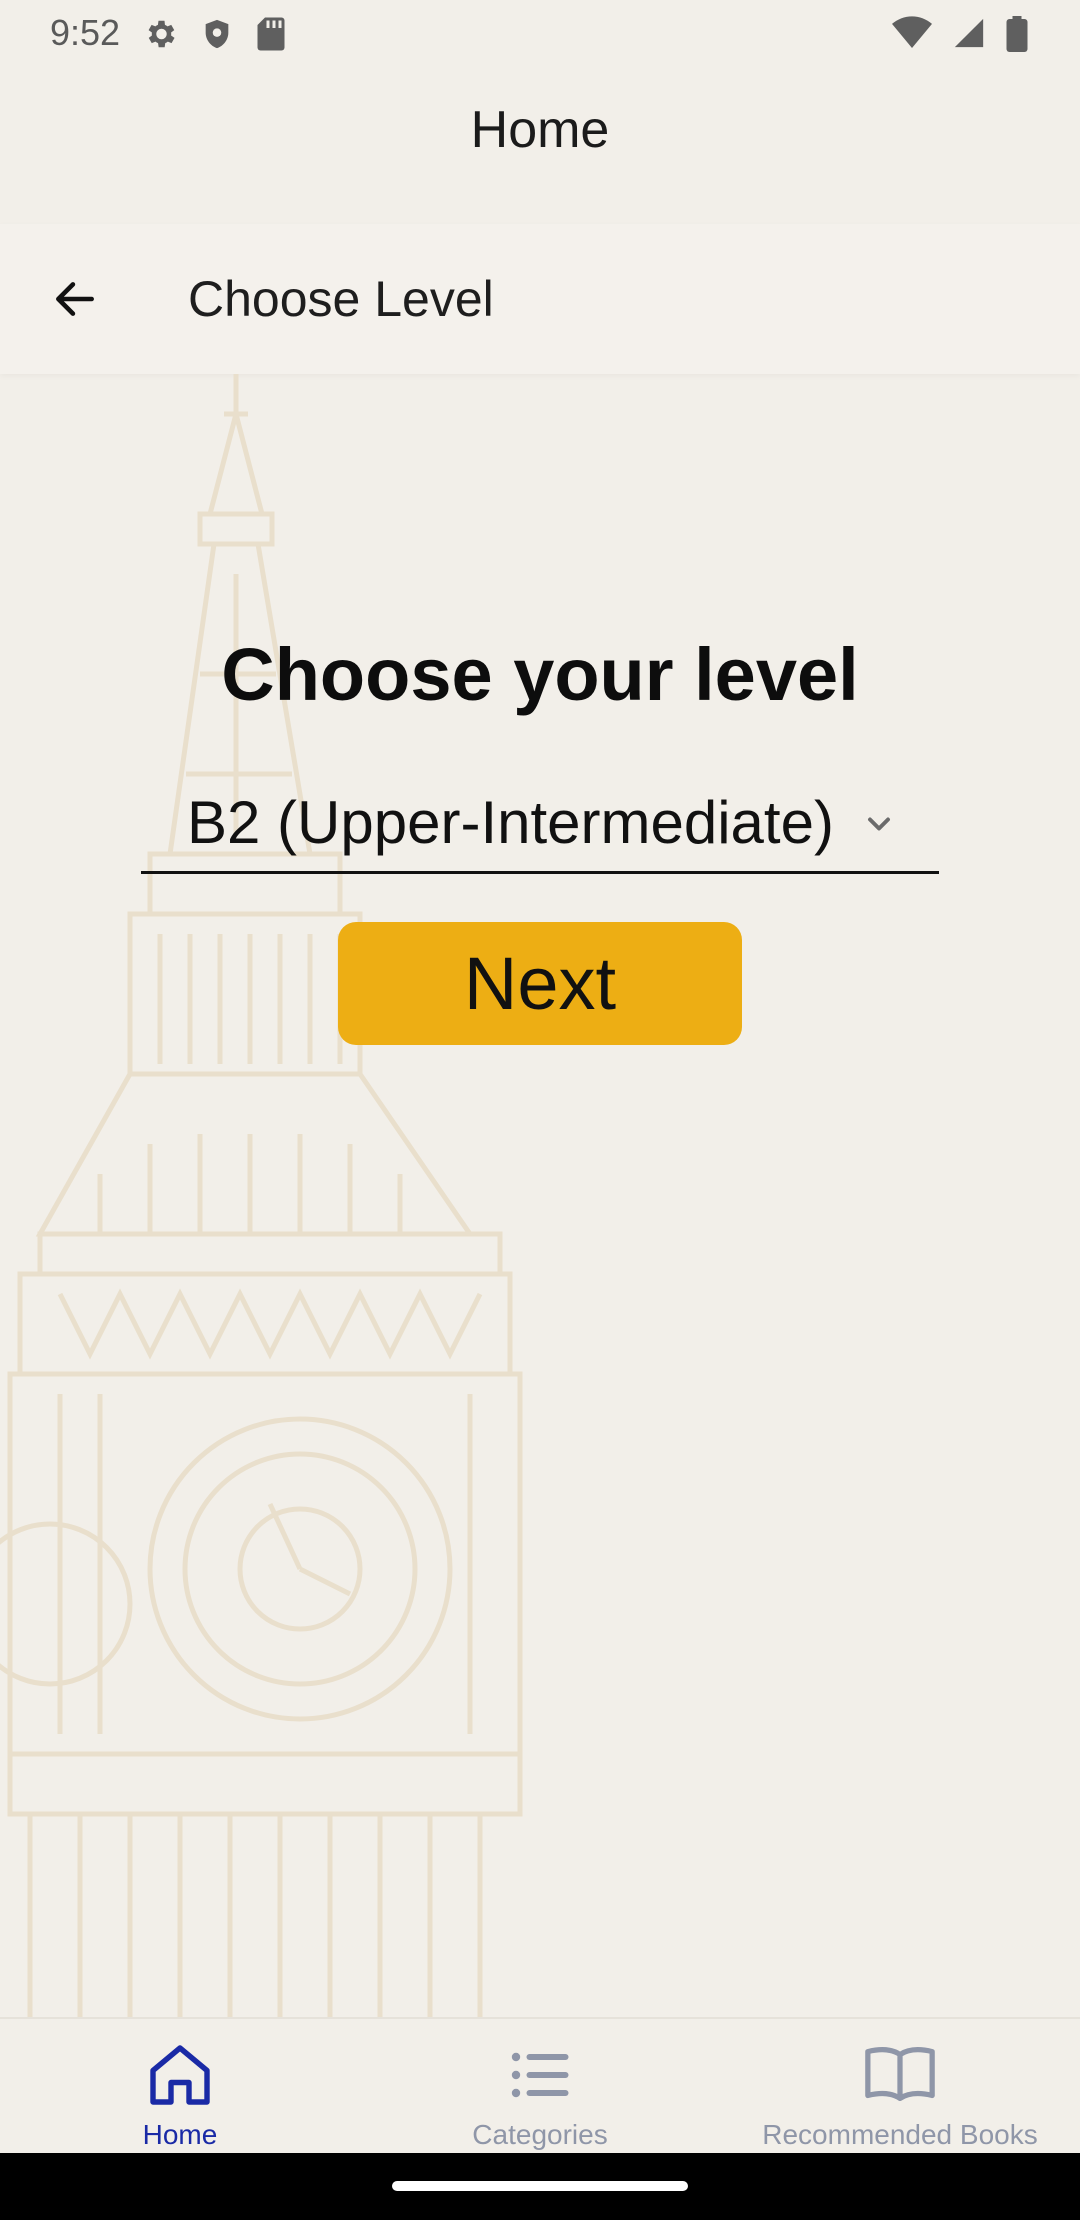 The height and width of the screenshot is (2220, 1080). What do you see at coordinates (969, 34) in the screenshot?
I see `signal-icon` at bounding box center [969, 34].